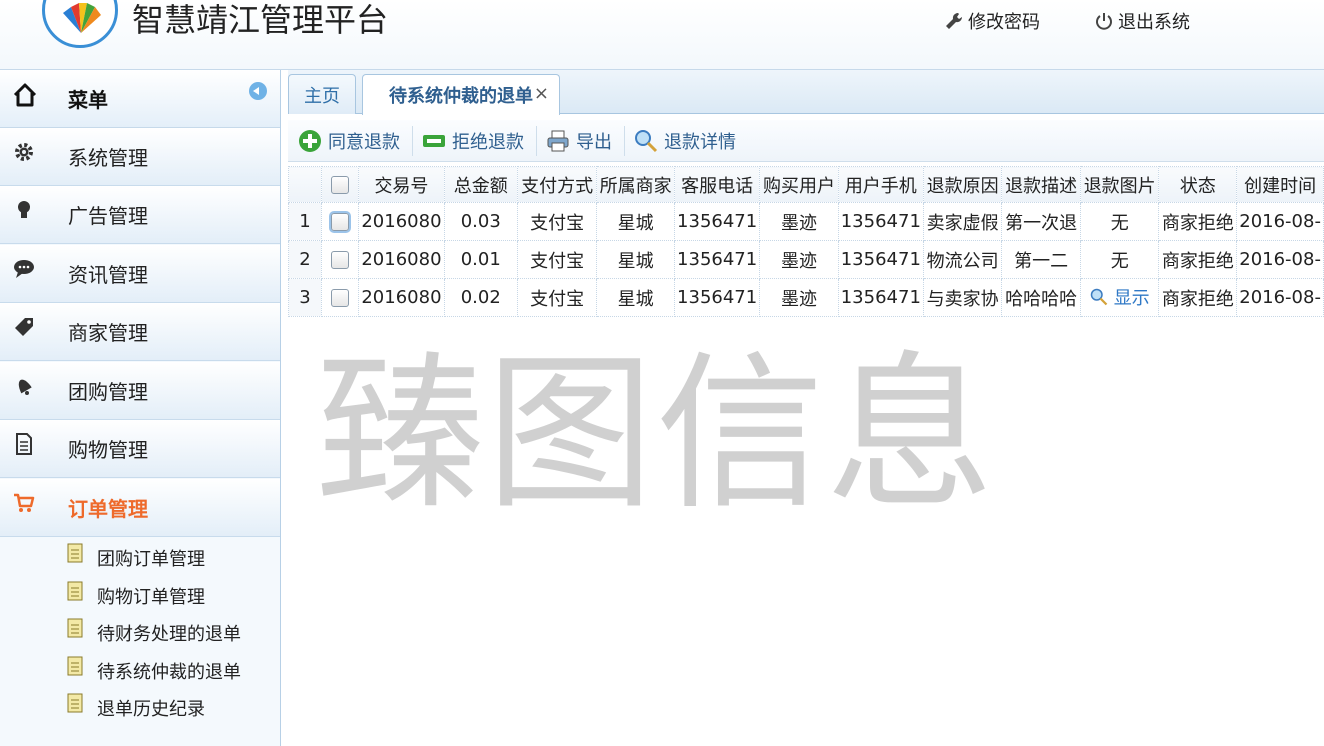 The image size is (1324, 746). What do you see at coordinates (434, 141) in the screenshot?
I see `minus-icon` at bounding box center [434, 141].